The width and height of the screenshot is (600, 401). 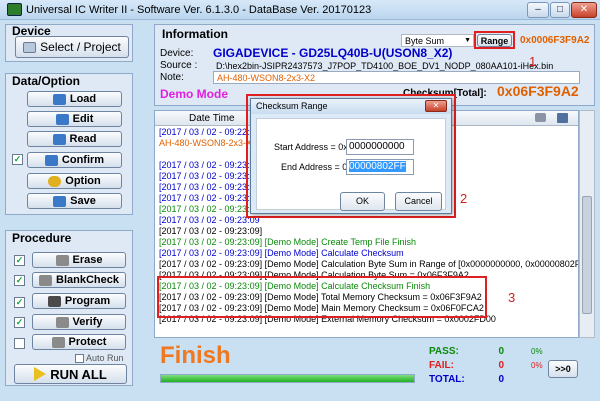 I want to click on annotation-label-3: 3, so click(x=512, y=297).